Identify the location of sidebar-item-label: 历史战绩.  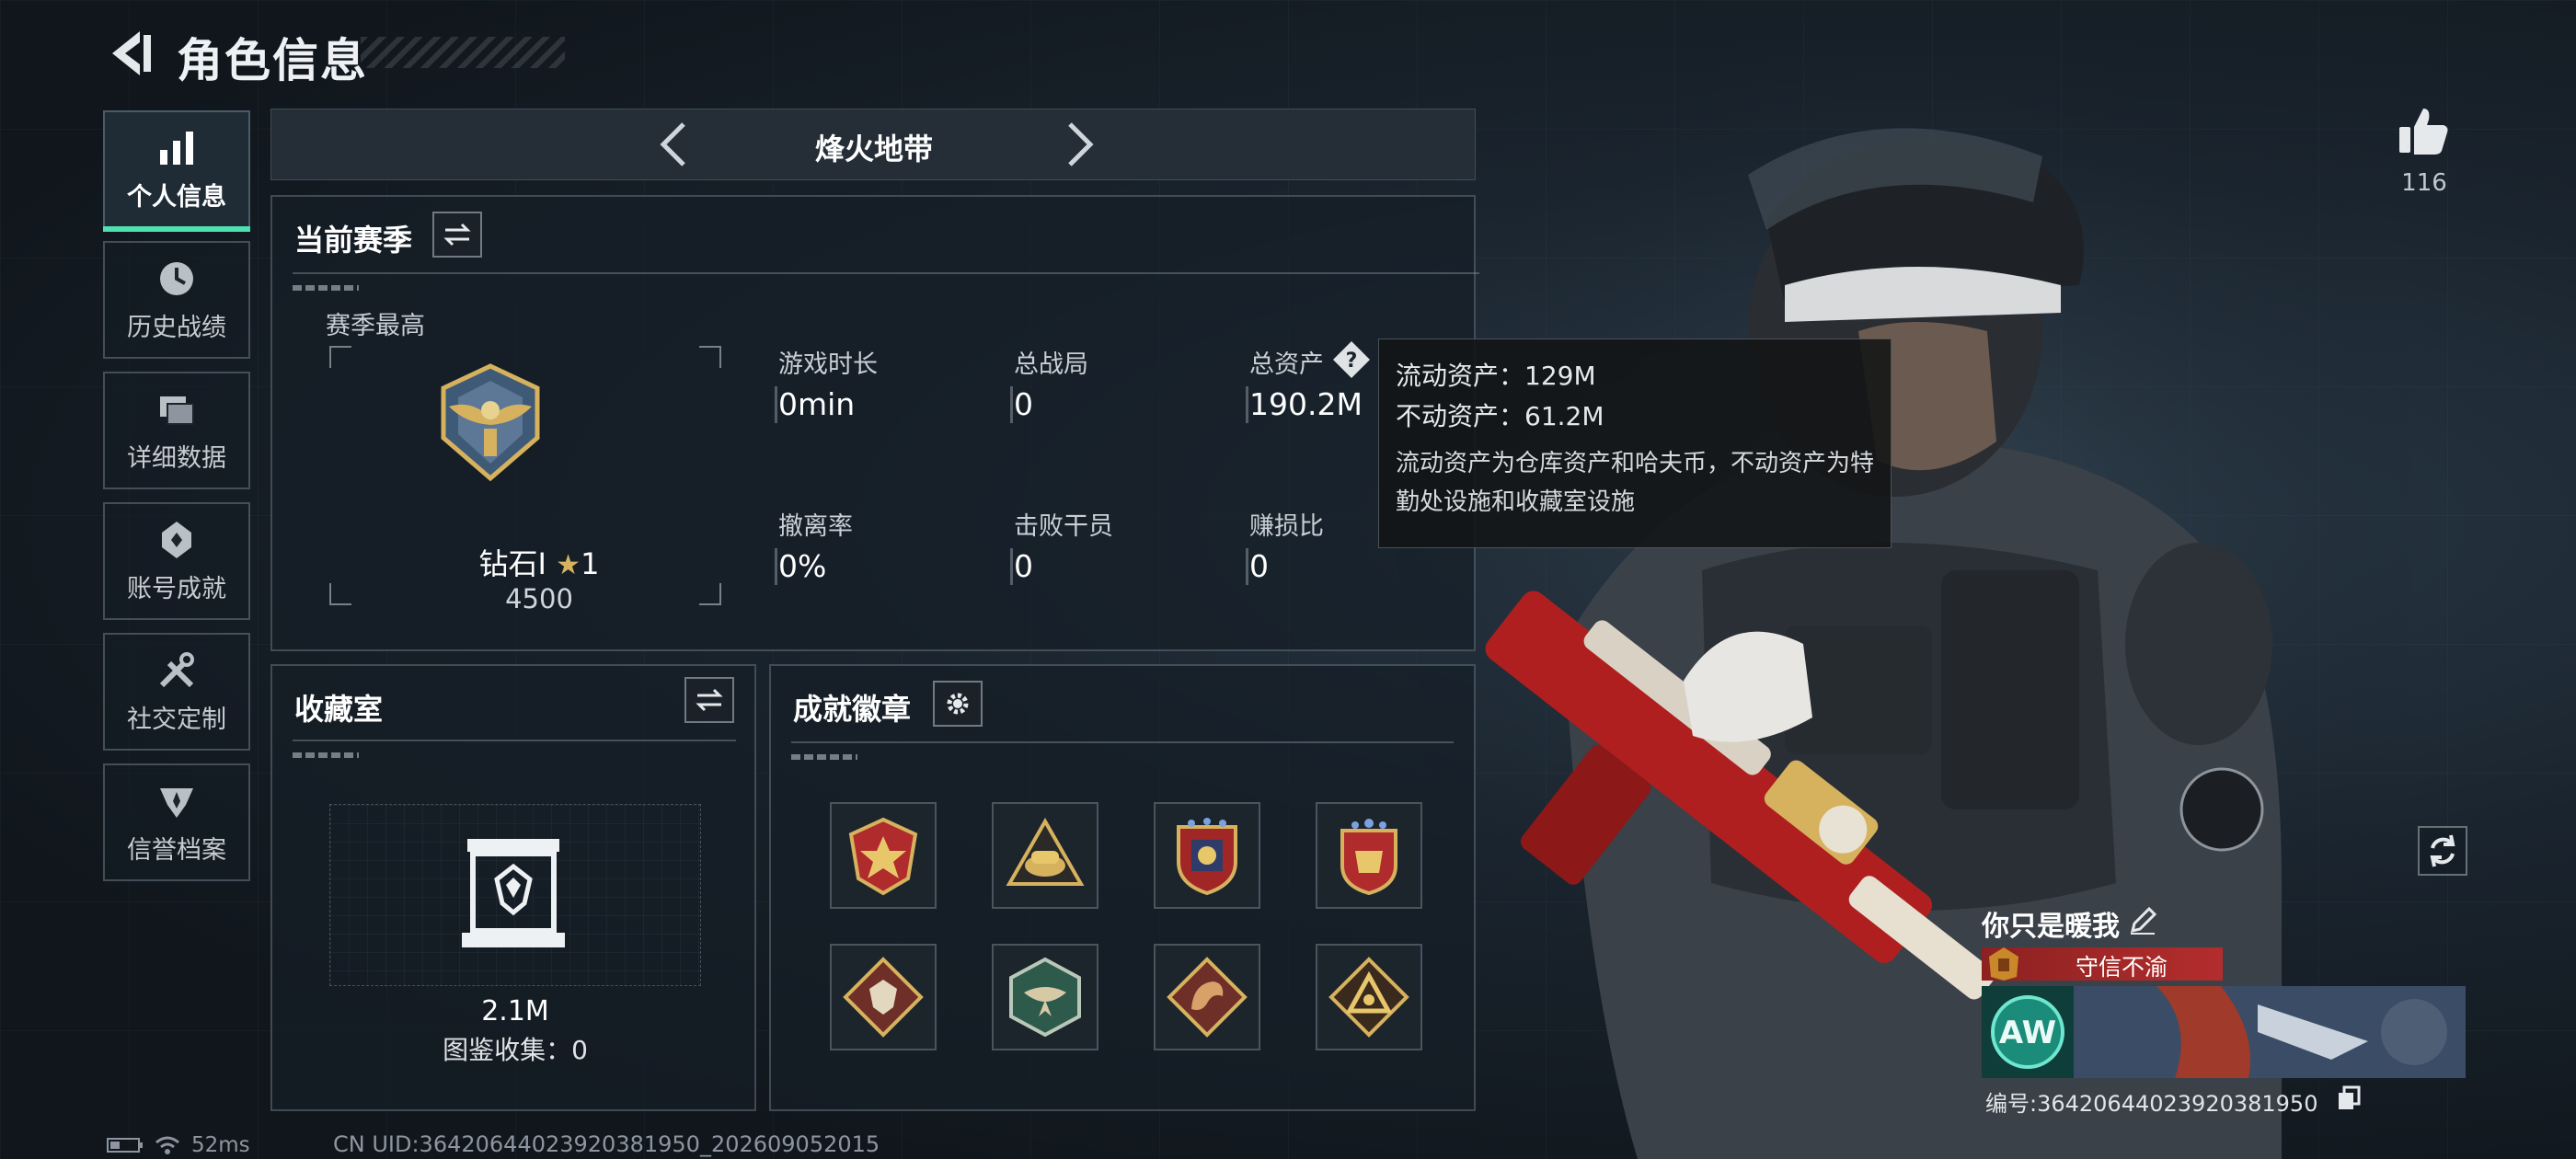
(176, 327).